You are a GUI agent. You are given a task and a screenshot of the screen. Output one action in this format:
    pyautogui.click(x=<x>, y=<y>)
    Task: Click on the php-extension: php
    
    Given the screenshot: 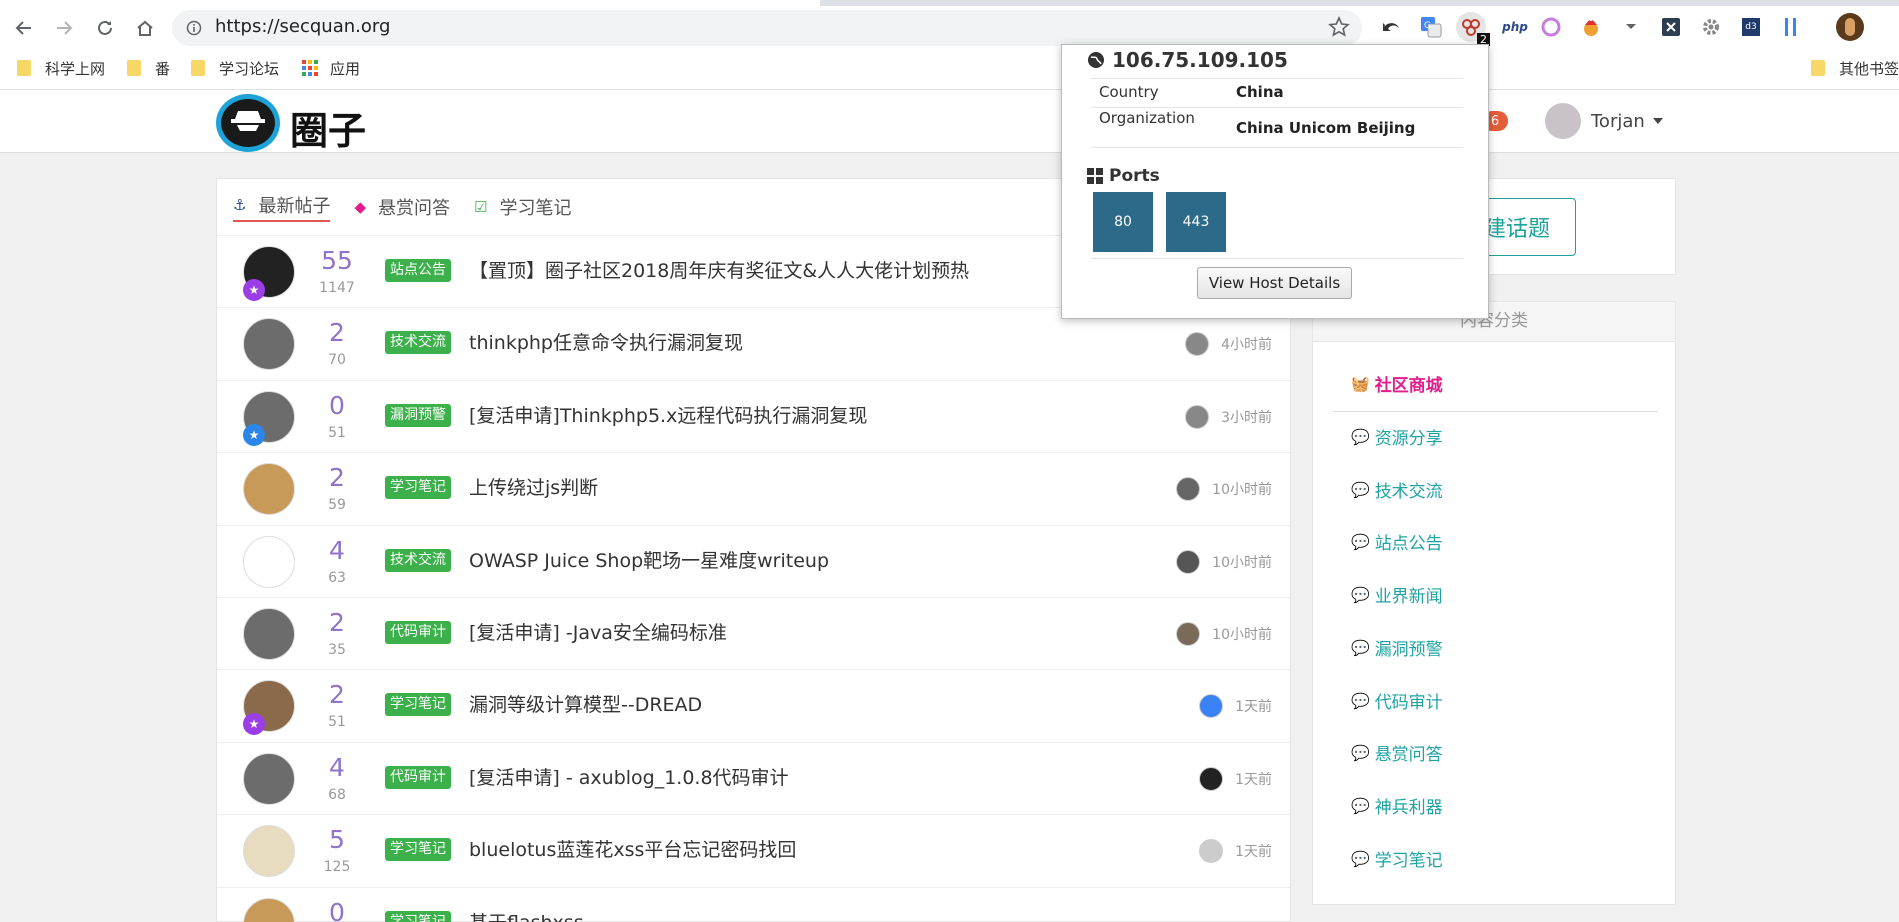 What is the action you would take?
    pyautogui.click(x=1515, y=27)
    